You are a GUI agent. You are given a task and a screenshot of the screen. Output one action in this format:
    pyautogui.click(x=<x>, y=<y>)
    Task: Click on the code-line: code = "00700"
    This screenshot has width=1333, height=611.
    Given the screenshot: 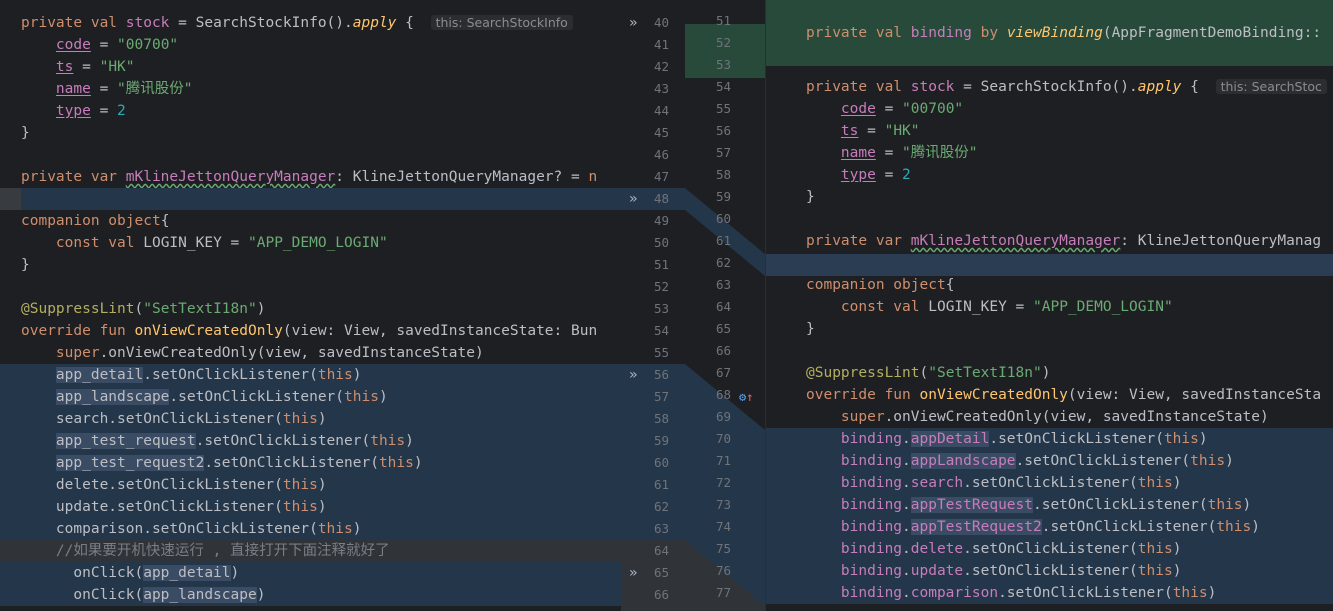 What is the action you would take?
    pyautogui.click(x=117, y=45)
    